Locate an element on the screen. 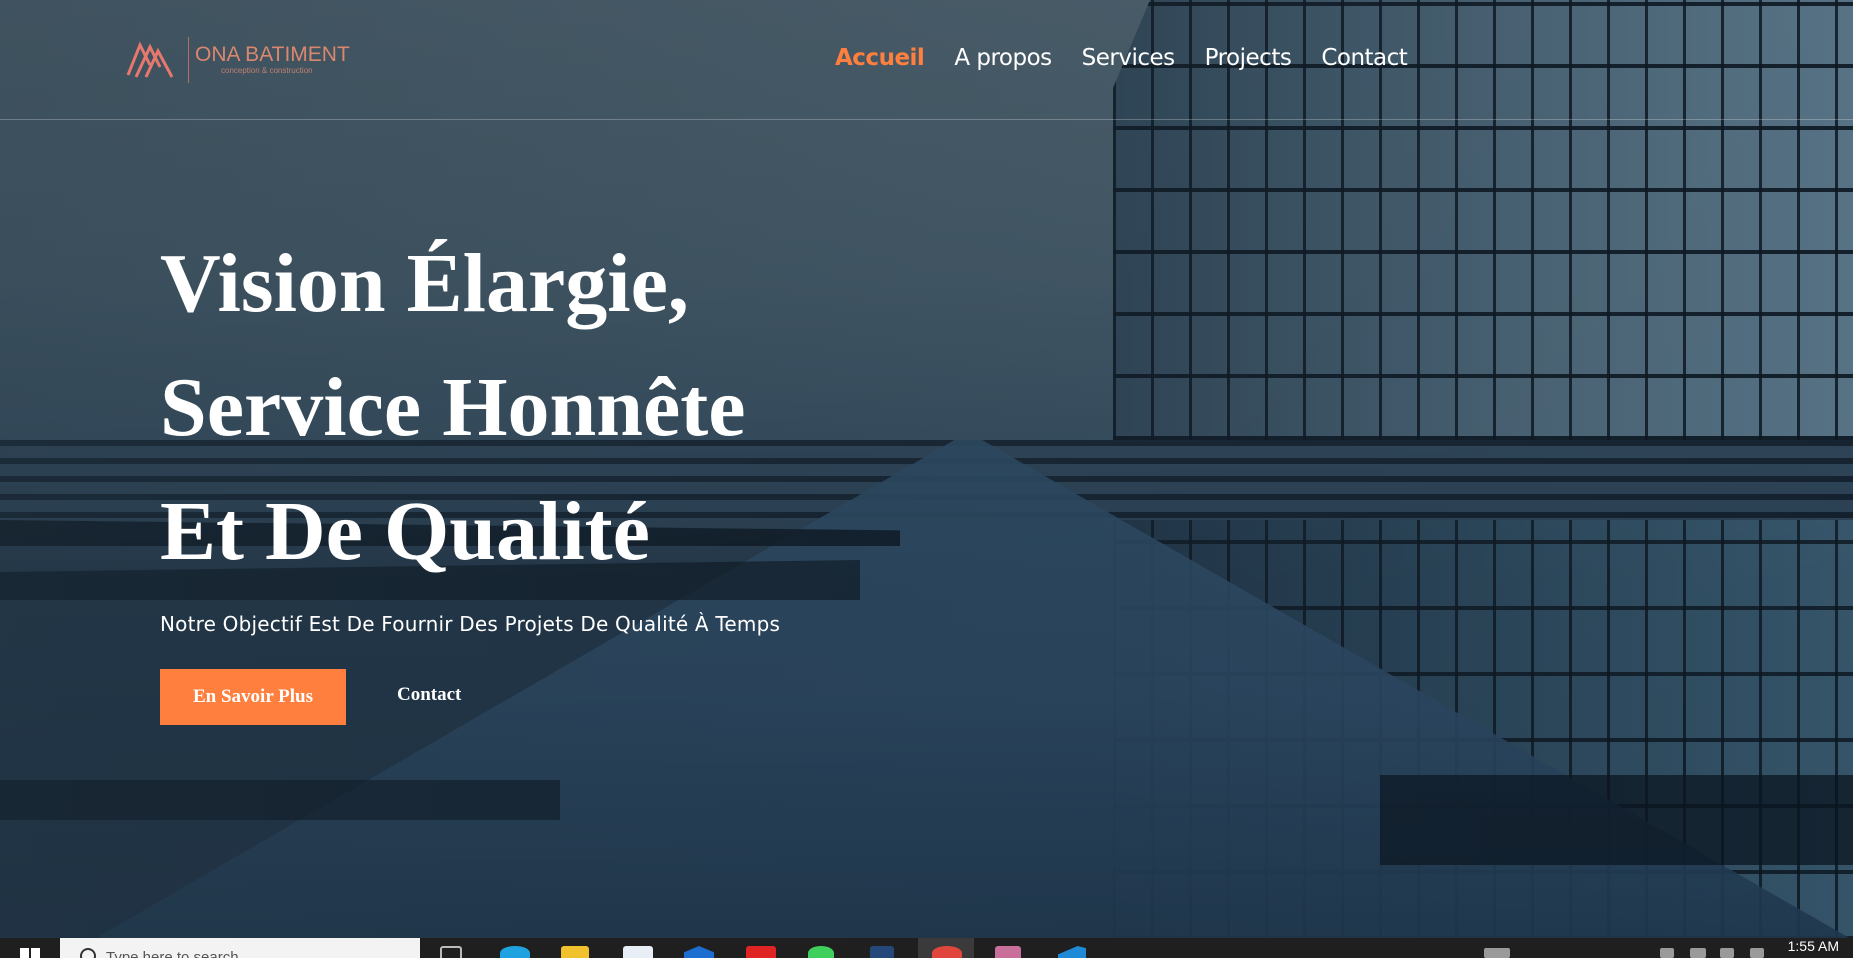 The height and width of the screenshot is (958, 1853). headline-line: Service Honnête is located at coordinates (453, 407).